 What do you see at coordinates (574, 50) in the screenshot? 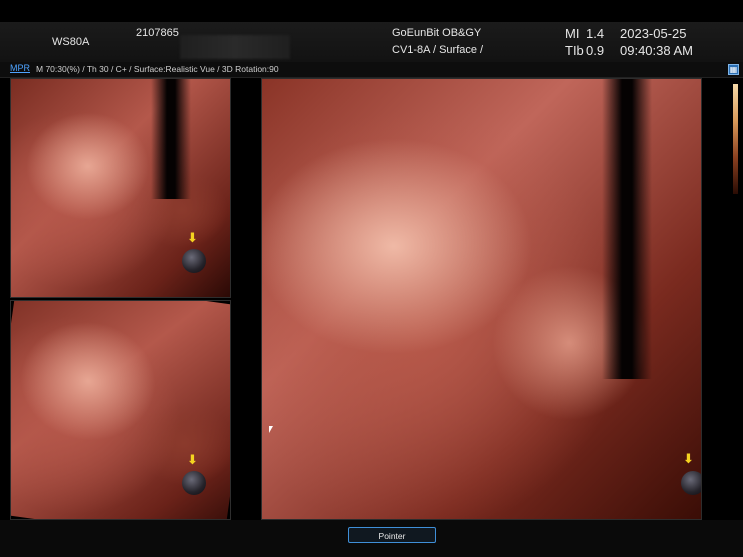
I see `tib-label: TIb` at bounding box center [574, 50].